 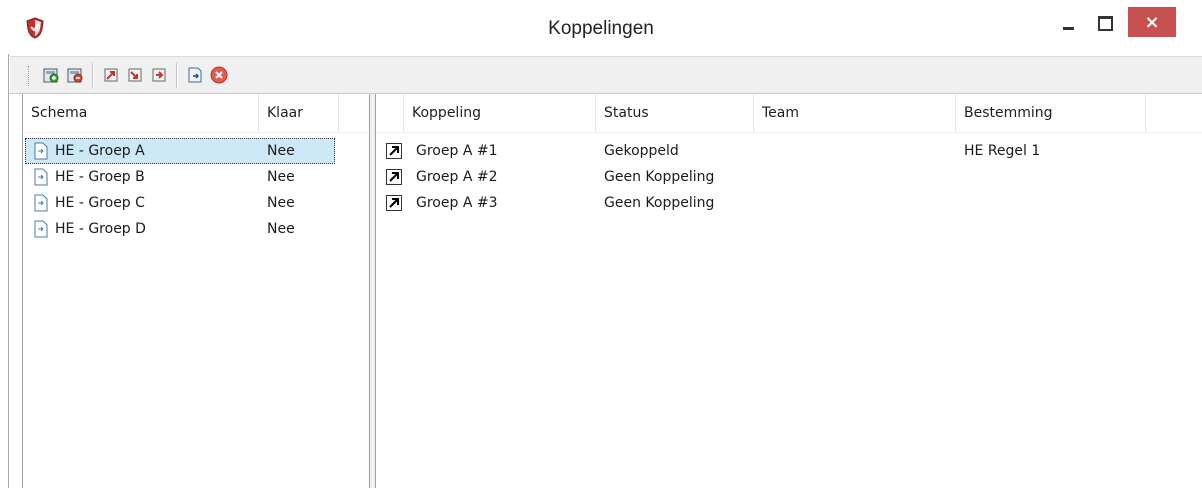 I want to click on window-title: Koppelingen, so click(x=601, y=28).